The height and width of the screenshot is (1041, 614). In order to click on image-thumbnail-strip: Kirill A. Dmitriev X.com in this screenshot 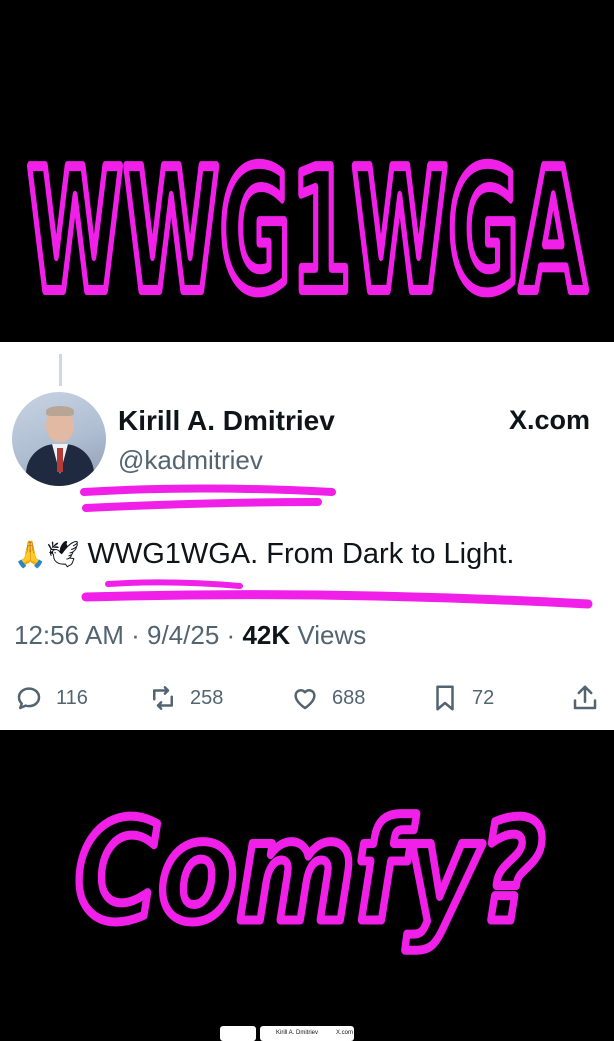, I will do `click(290, 1033)`.